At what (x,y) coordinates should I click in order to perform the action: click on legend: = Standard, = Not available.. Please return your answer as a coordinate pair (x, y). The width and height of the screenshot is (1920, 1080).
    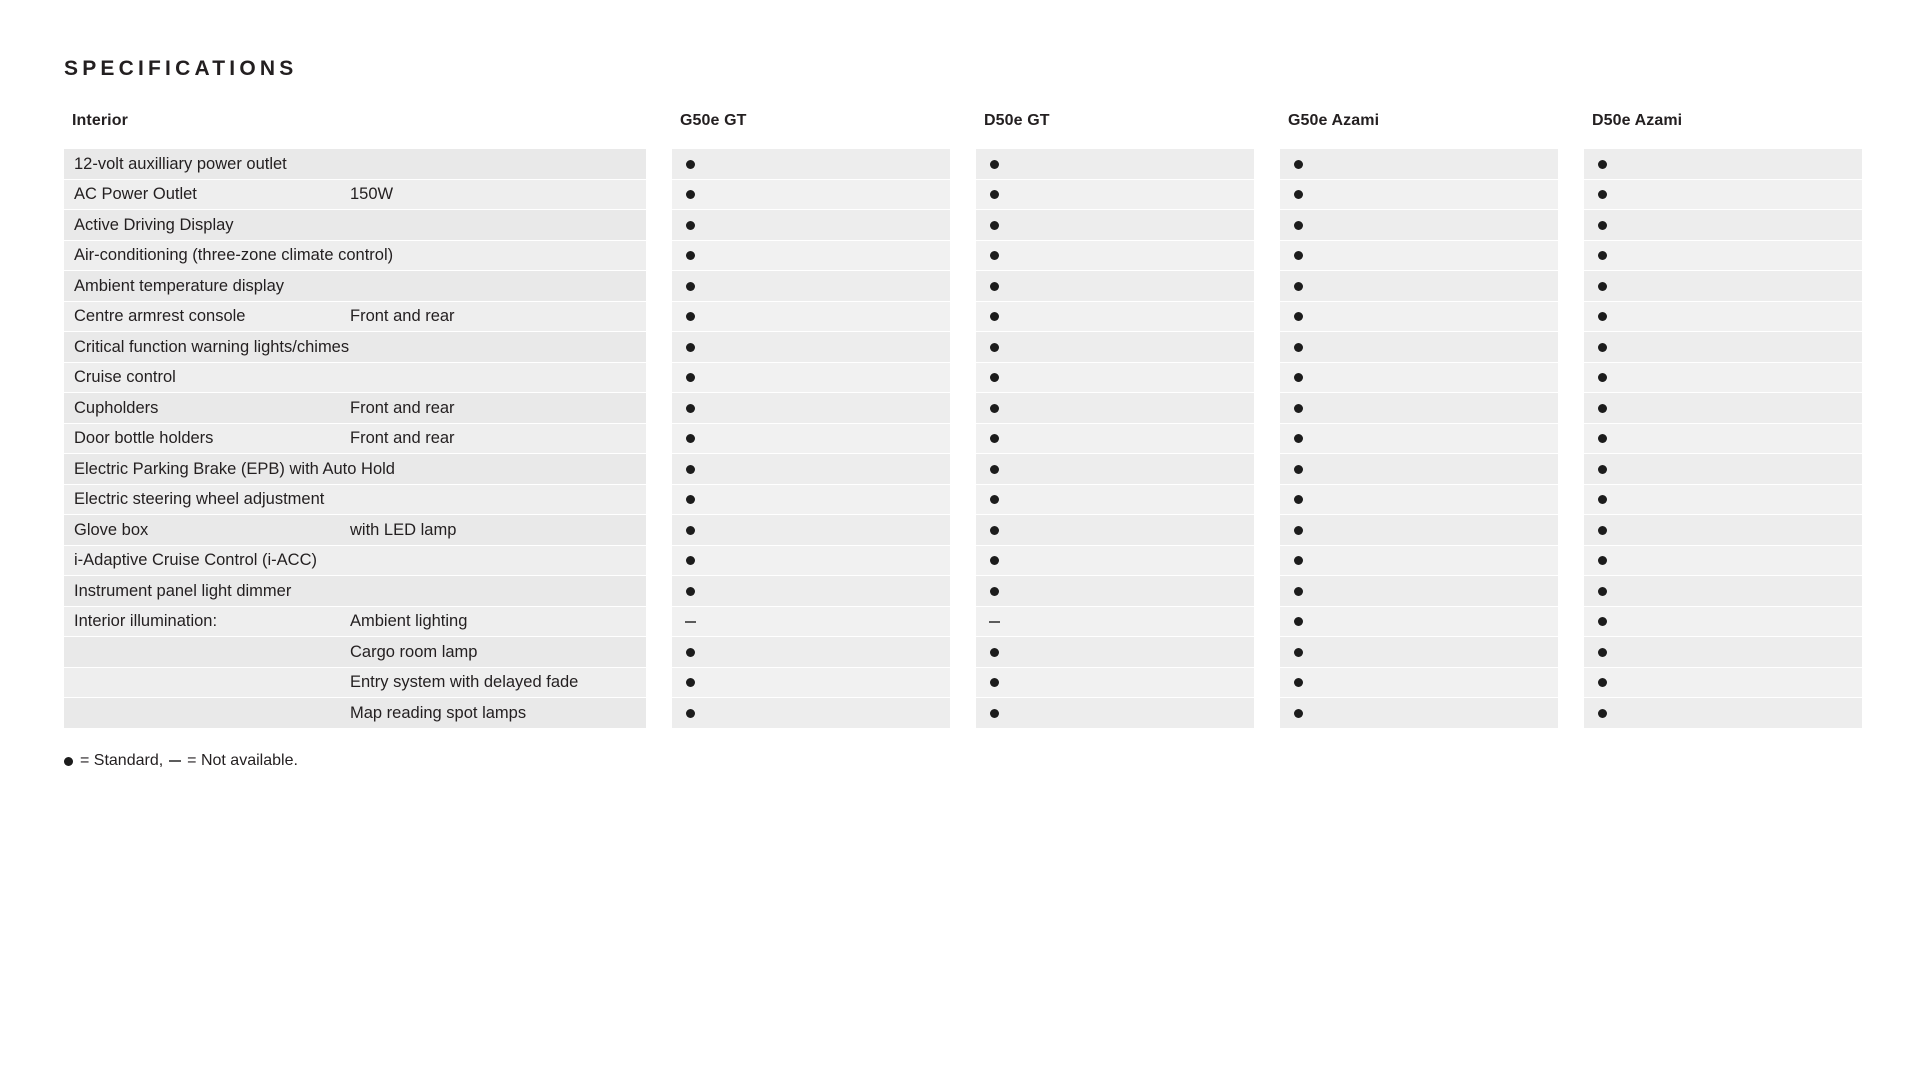
    Looking at the image, I should click on (181, 761).